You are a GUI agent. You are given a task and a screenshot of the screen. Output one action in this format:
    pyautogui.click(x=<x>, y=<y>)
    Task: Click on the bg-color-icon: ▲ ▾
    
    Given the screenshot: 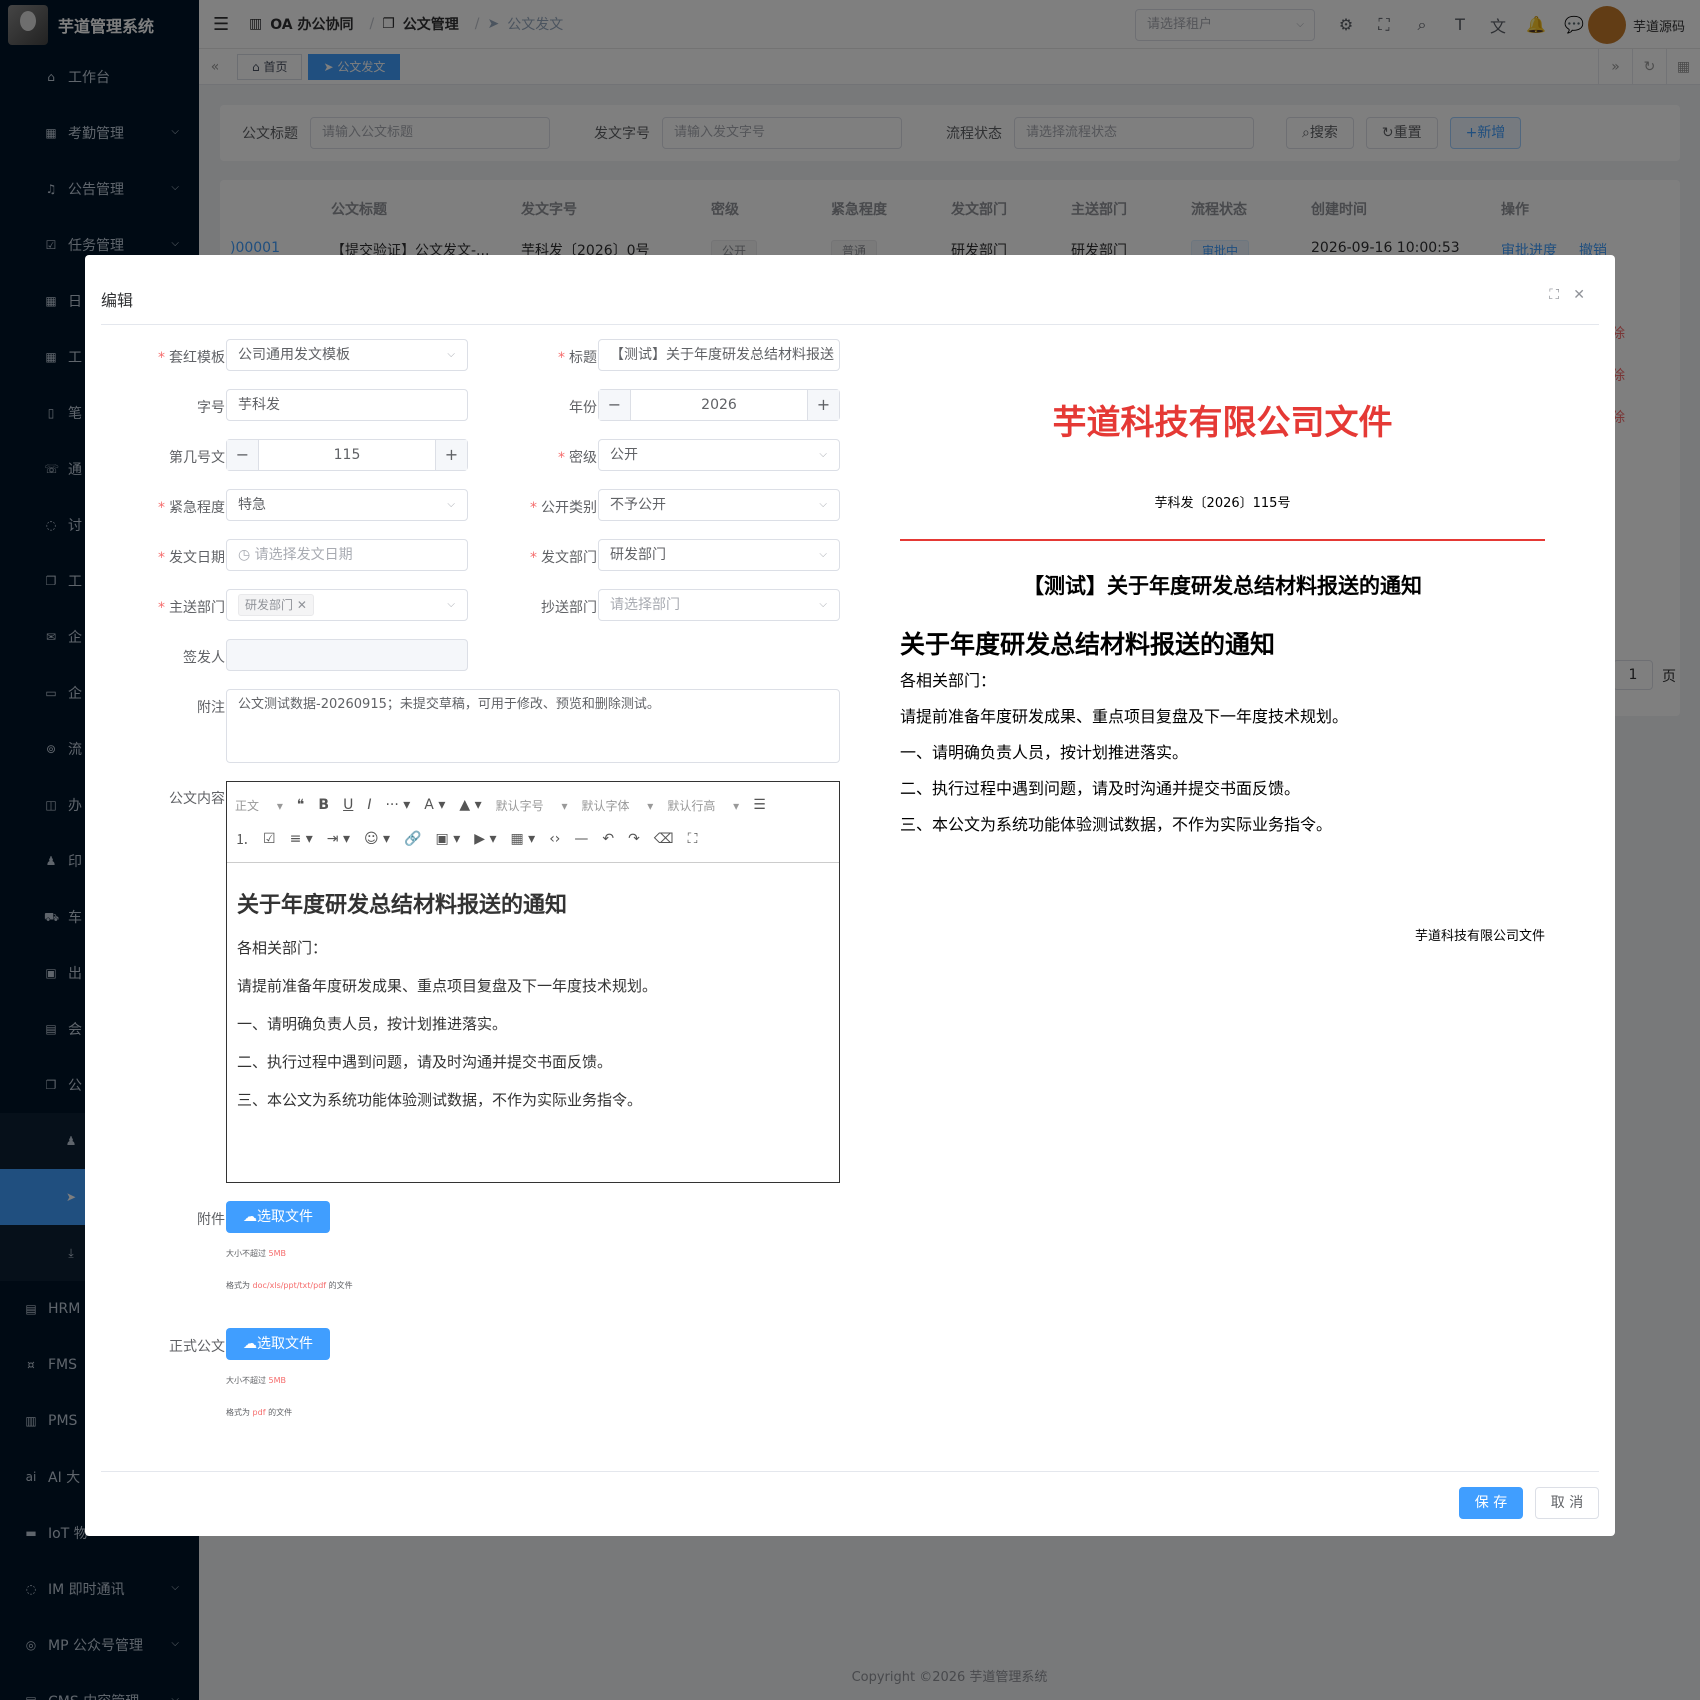 What is the action you would take?
    pyautogui.click(x=470, y=805)
    